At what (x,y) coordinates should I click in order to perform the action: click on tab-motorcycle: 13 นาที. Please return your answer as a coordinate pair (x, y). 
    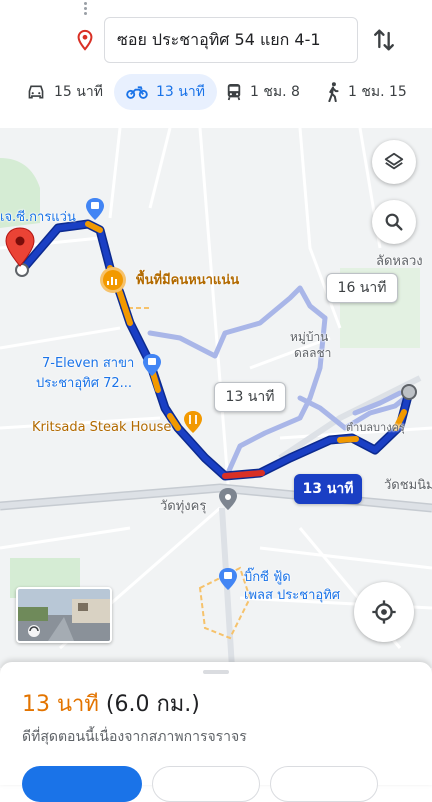
    Looking at the image, I should click on (165, 92).